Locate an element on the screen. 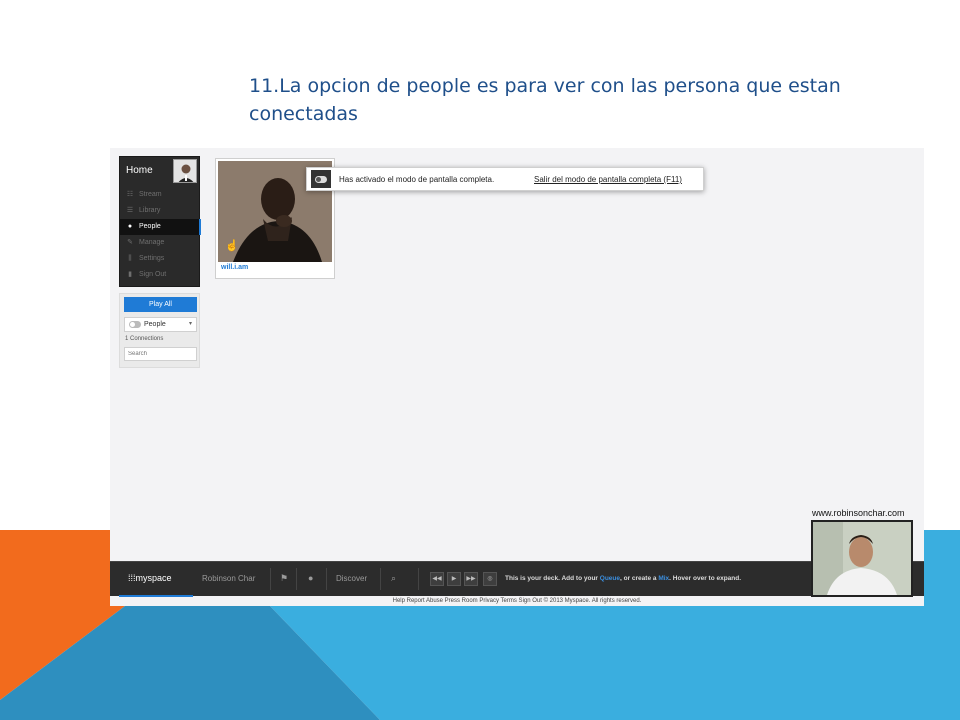 The image size is (960, 720). play-all-button: Play All is located at coordinates (160, 304).